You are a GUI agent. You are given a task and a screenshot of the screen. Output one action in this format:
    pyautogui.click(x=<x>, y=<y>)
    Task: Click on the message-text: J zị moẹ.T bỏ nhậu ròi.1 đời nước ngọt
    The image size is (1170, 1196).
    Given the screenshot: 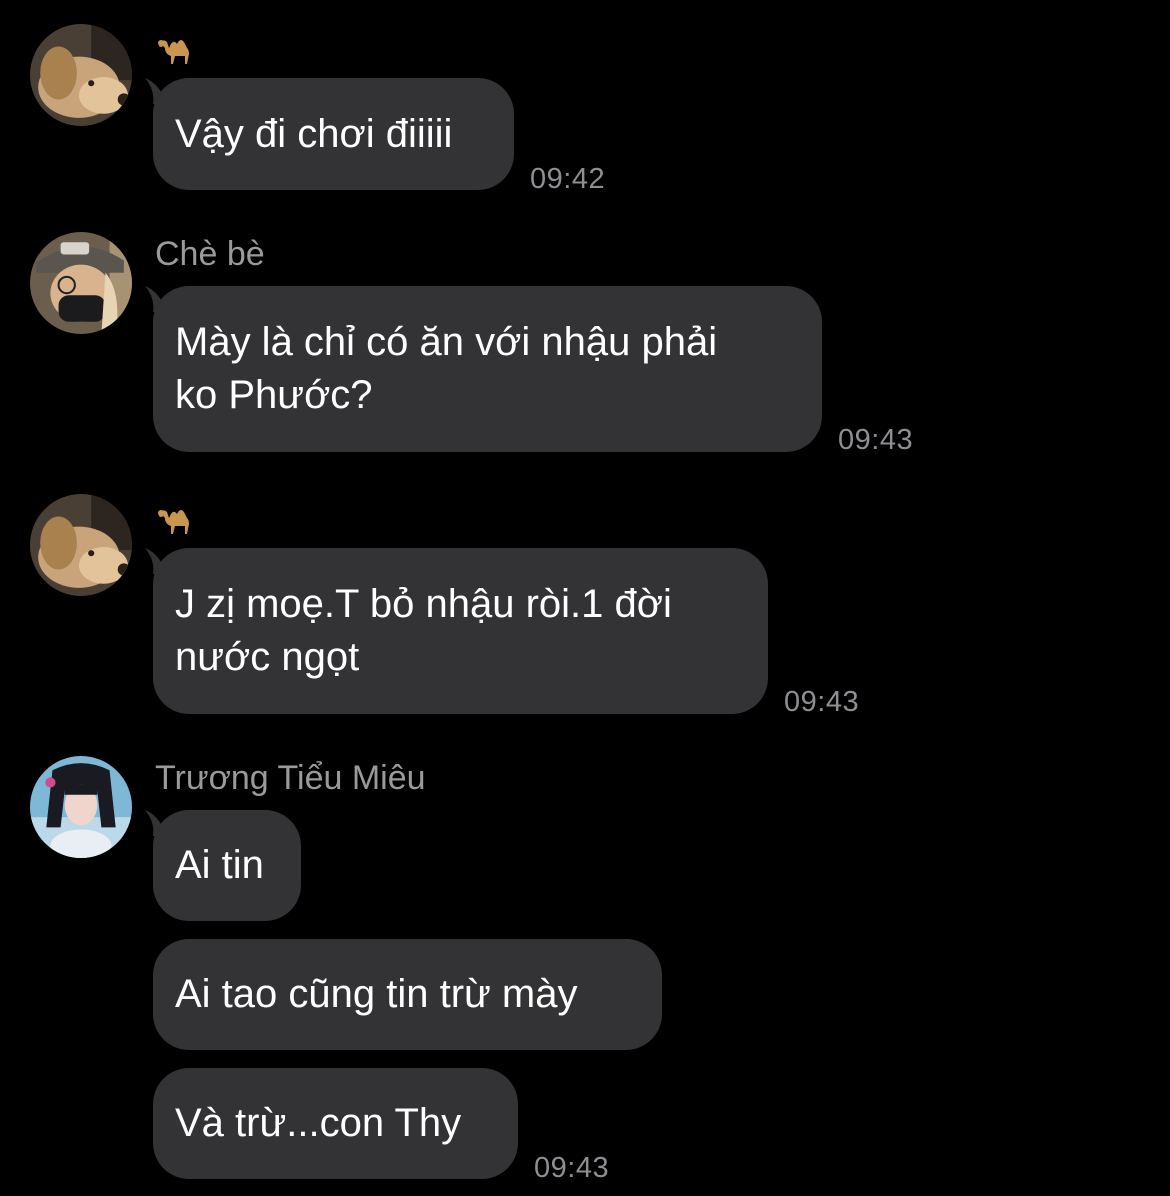 What is the action you would take?
    pyautogui.click(x=423, y=630)
    